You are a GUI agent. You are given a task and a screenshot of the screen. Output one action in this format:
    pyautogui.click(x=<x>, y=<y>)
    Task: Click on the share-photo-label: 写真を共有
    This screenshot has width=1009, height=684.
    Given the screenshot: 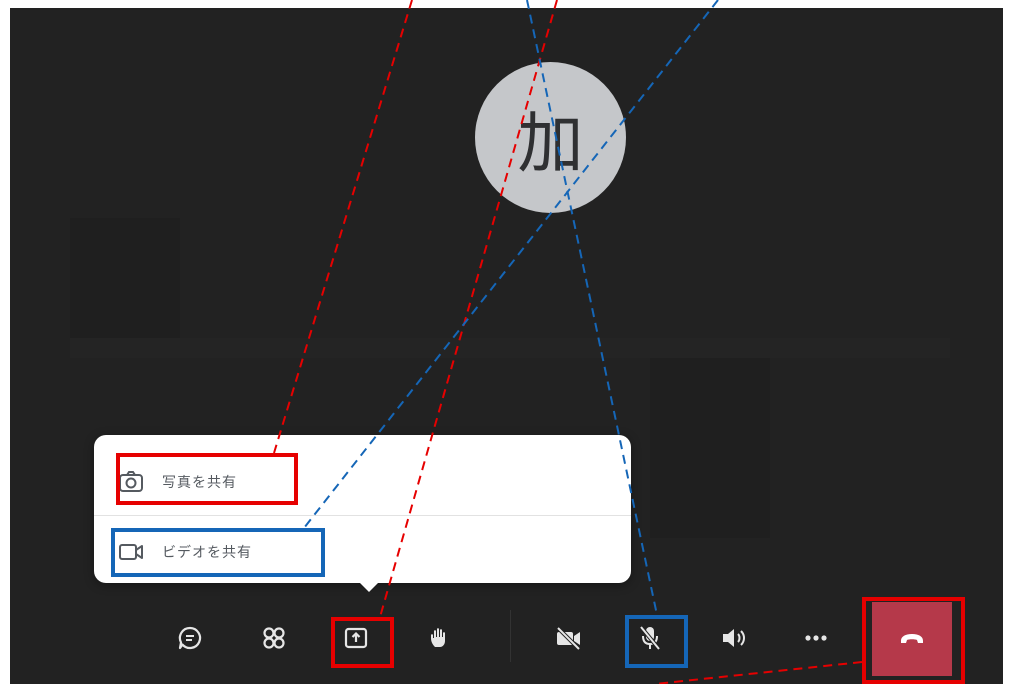 What is the action you would take?
    pyautogui.click(x=199, y=483)
    